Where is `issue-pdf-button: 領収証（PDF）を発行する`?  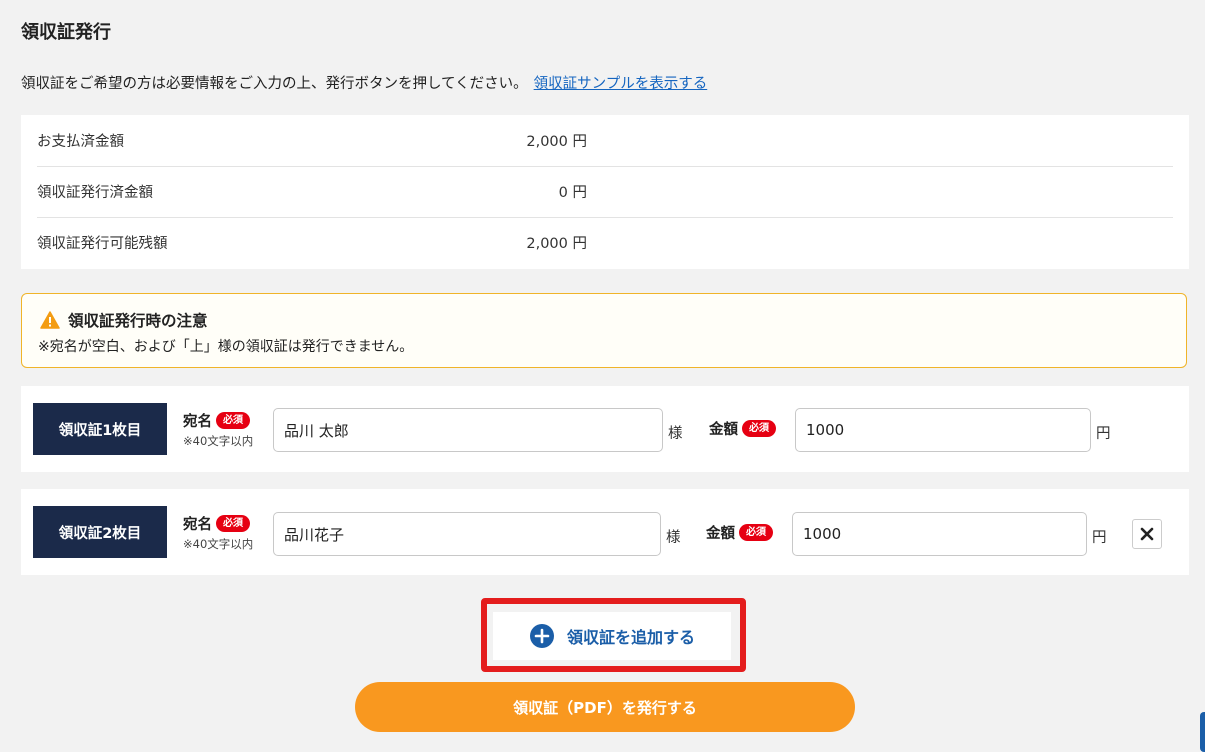 issue-pdf-button: 領収証（PDF）を発行する is located at coordinates (605, 707).